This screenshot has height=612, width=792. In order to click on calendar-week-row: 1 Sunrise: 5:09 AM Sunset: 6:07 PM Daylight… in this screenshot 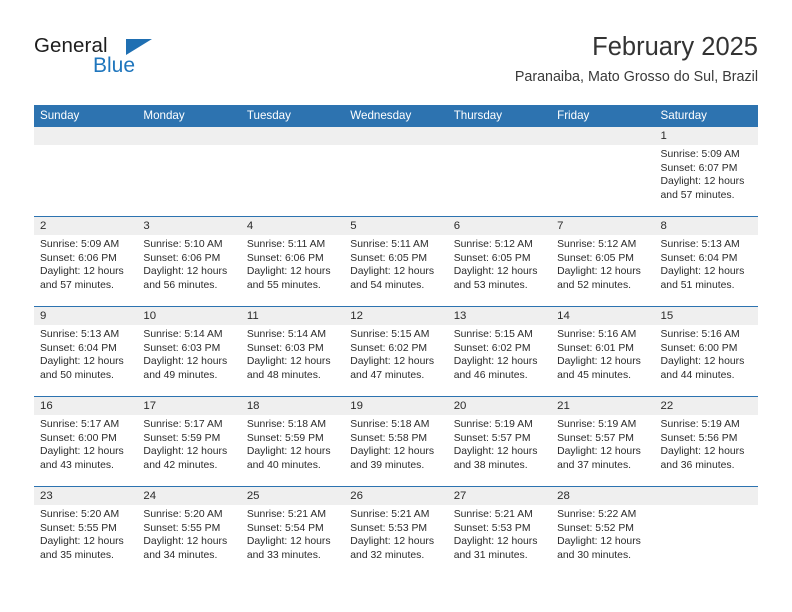, I will do `click(396, 171)`.